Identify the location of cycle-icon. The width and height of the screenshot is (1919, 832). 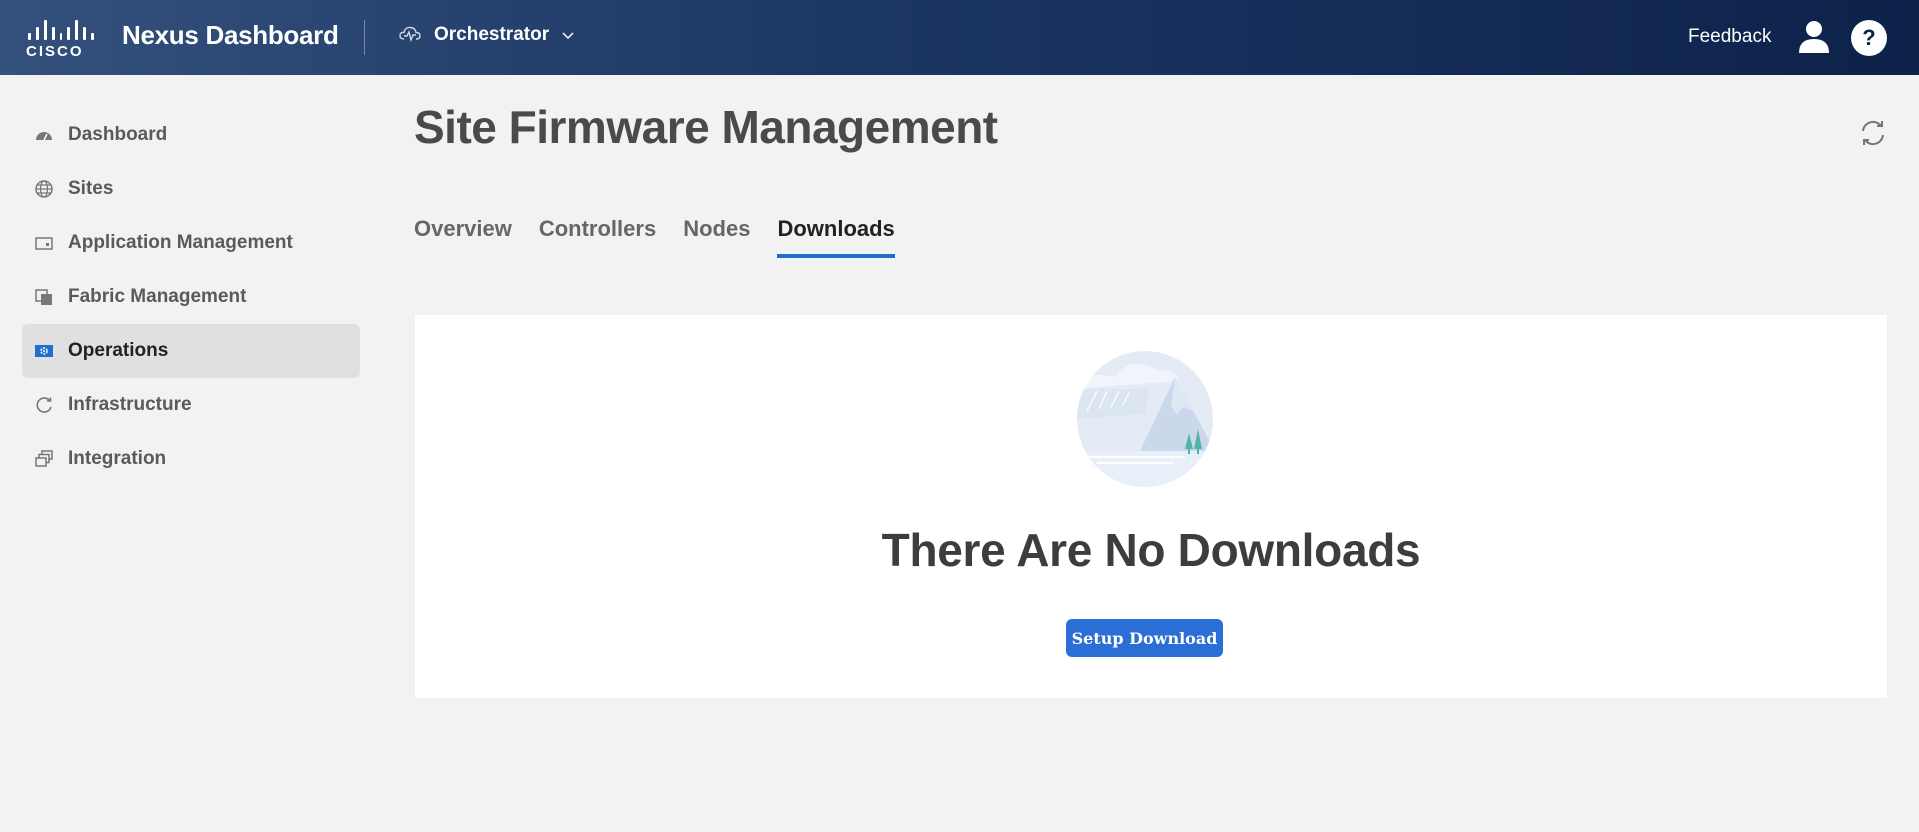
(44, 405).